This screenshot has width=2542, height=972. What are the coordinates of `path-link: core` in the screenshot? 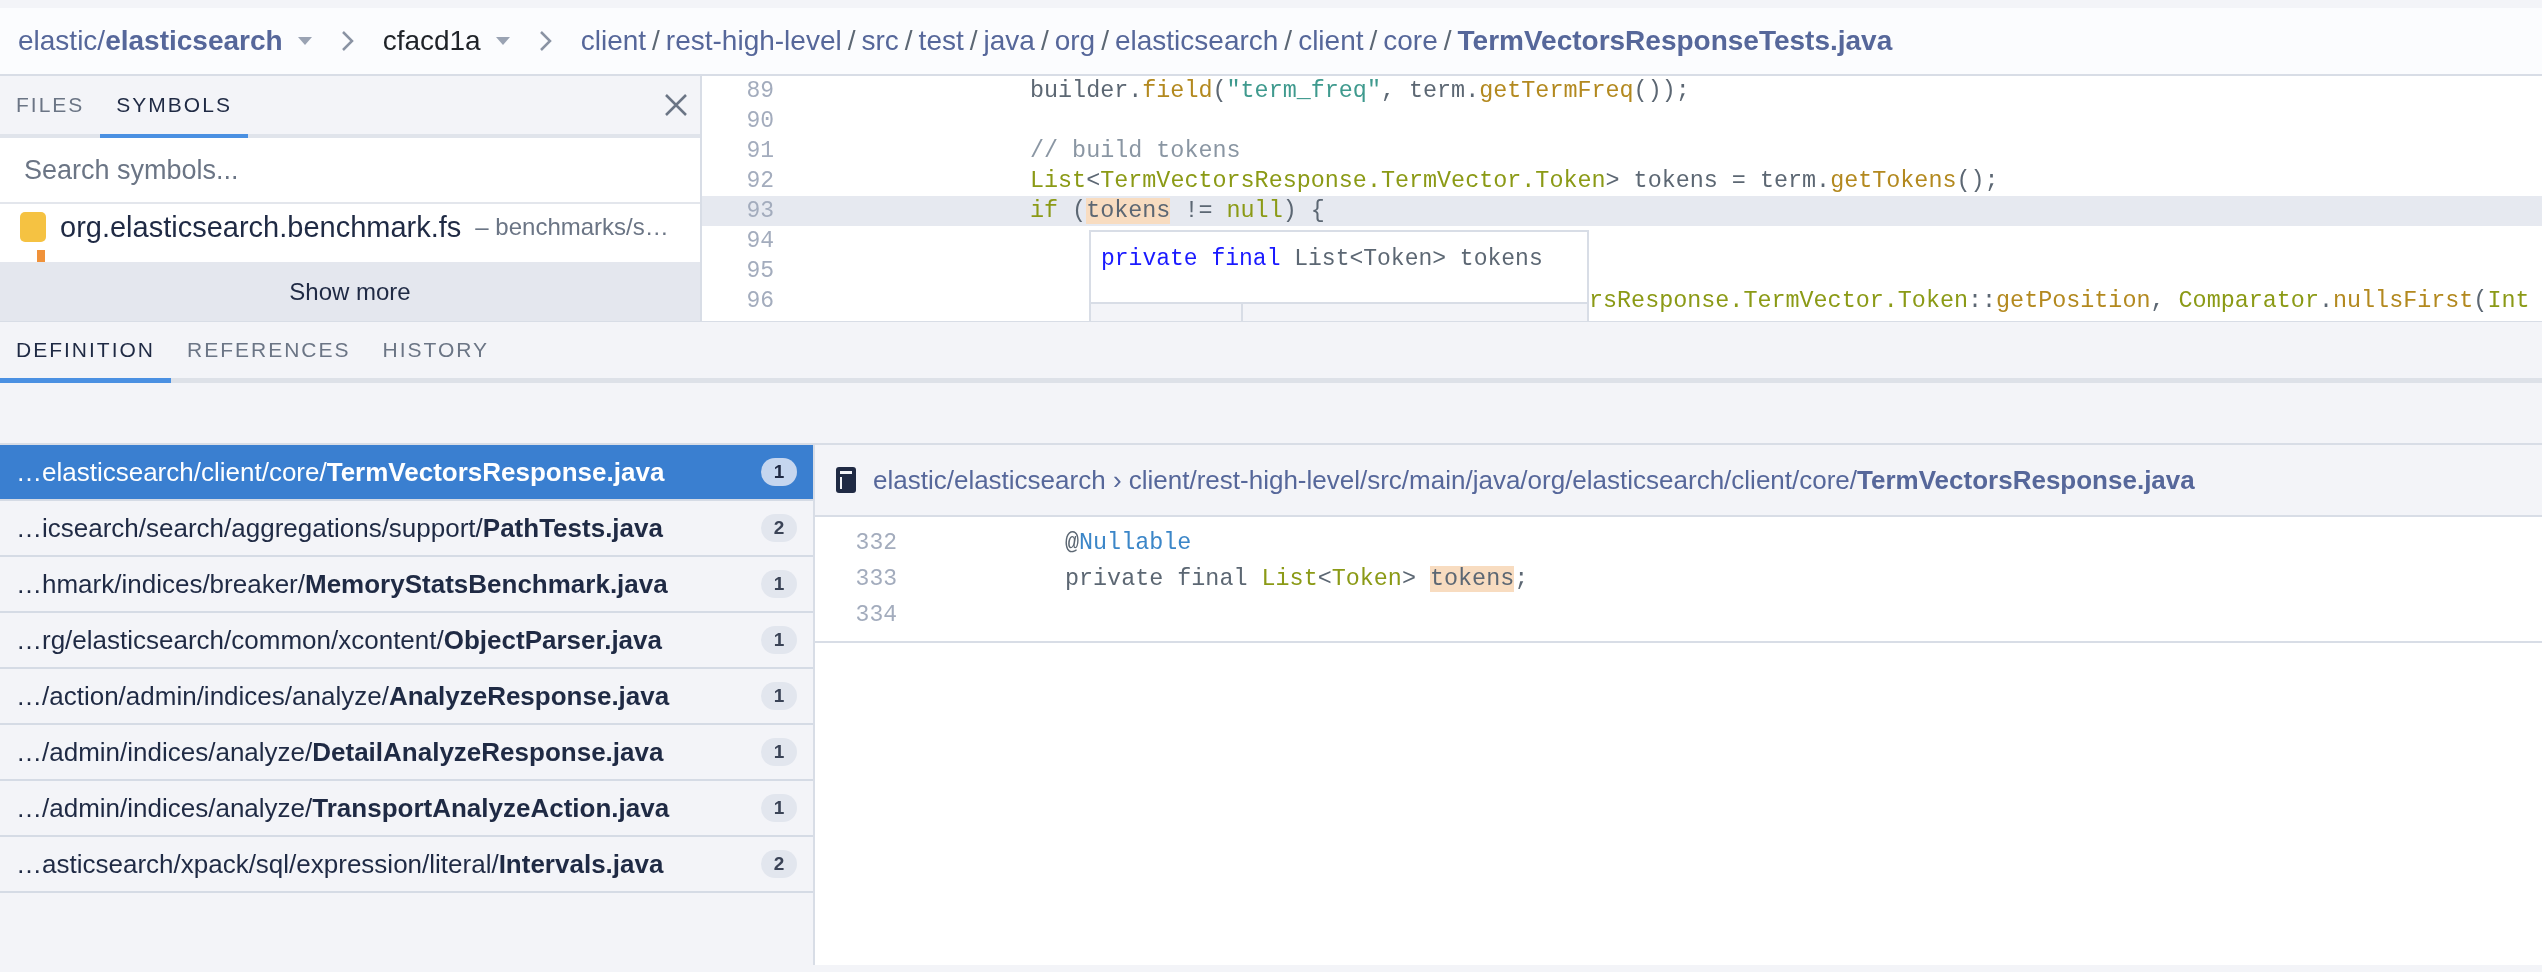 It's located at (1410, 41).